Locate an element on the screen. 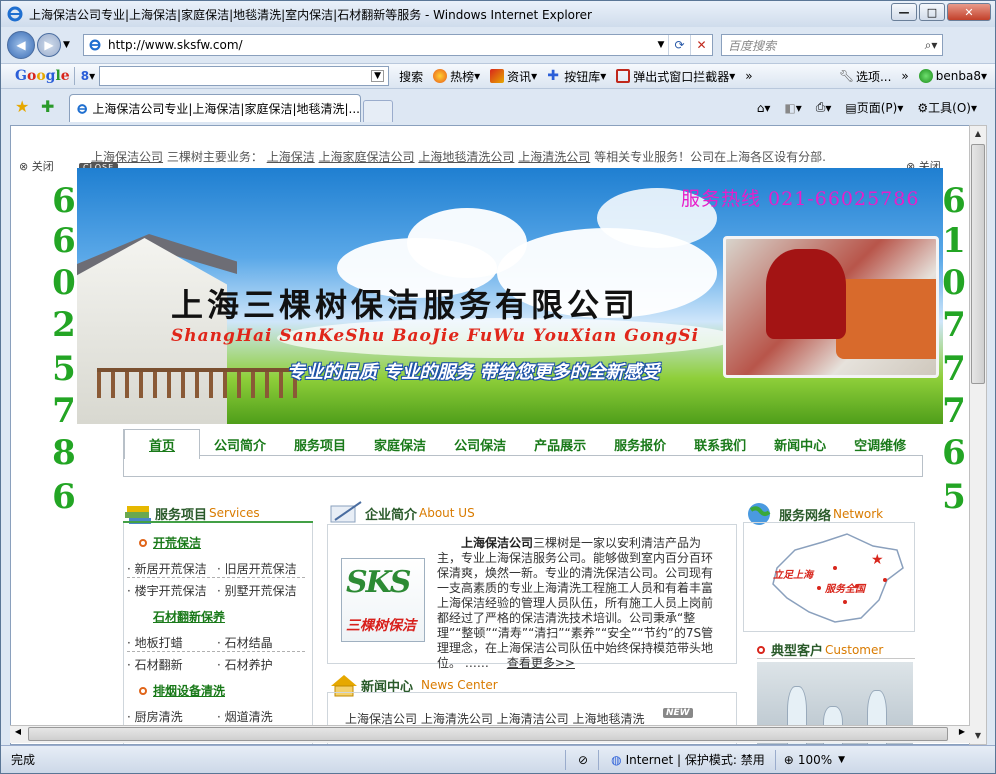  marquee-link-5: 上海清洗公司 is located at coordinates (554, 157).